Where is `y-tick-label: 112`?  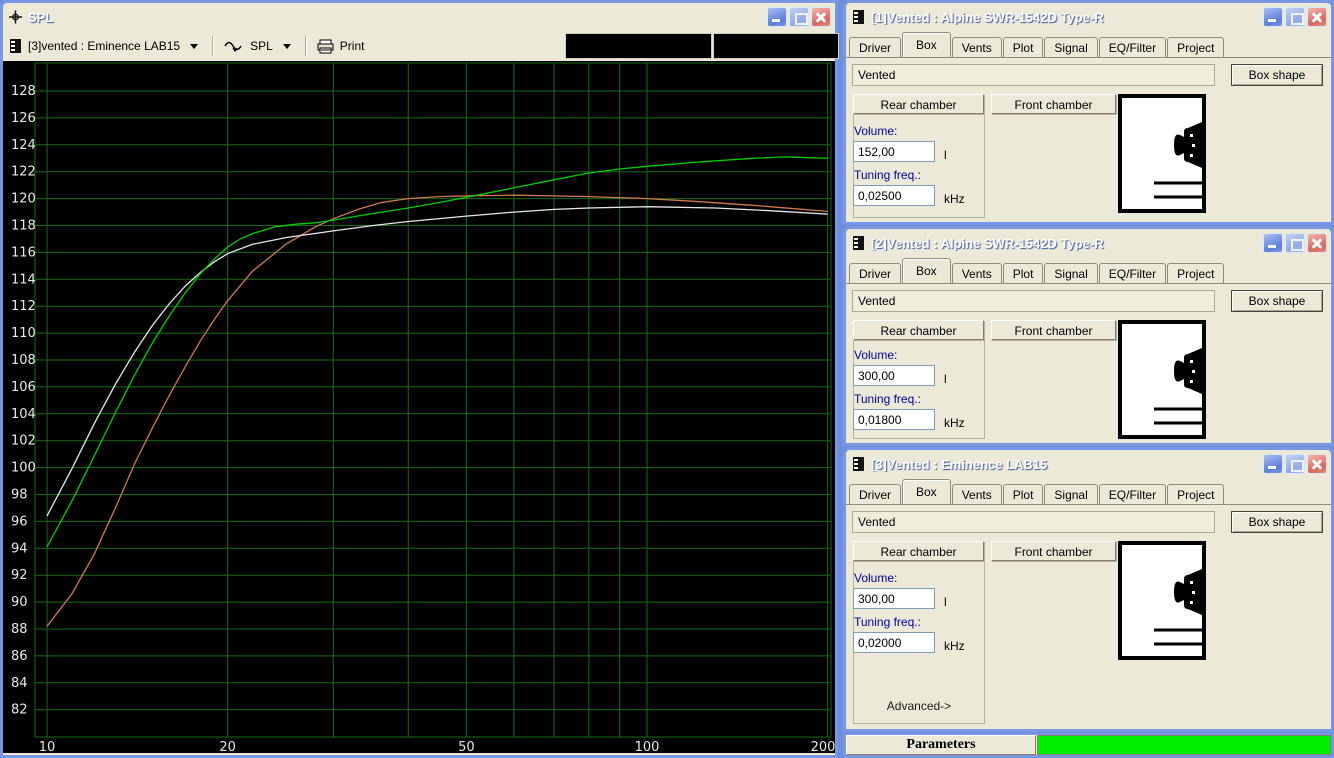
y-tick-label: 112 is located at coordinates (23, 306).